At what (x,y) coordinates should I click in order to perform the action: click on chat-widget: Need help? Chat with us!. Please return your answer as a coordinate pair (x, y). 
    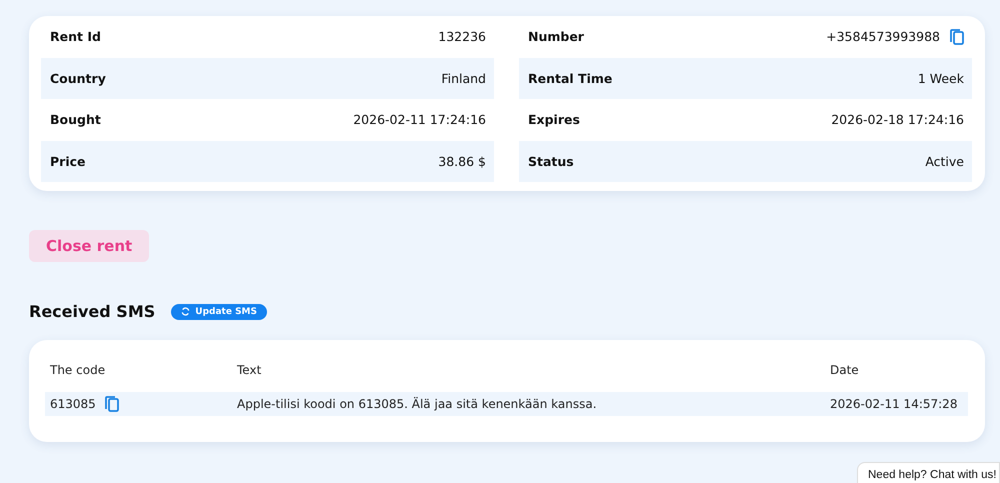
    Looking at the image, I should click on (928, 472).